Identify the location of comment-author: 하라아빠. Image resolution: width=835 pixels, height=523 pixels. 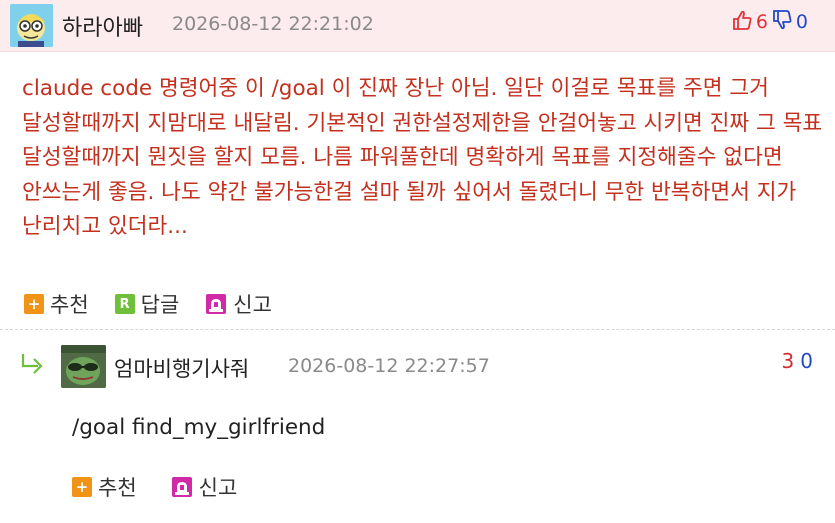
(102, 26).